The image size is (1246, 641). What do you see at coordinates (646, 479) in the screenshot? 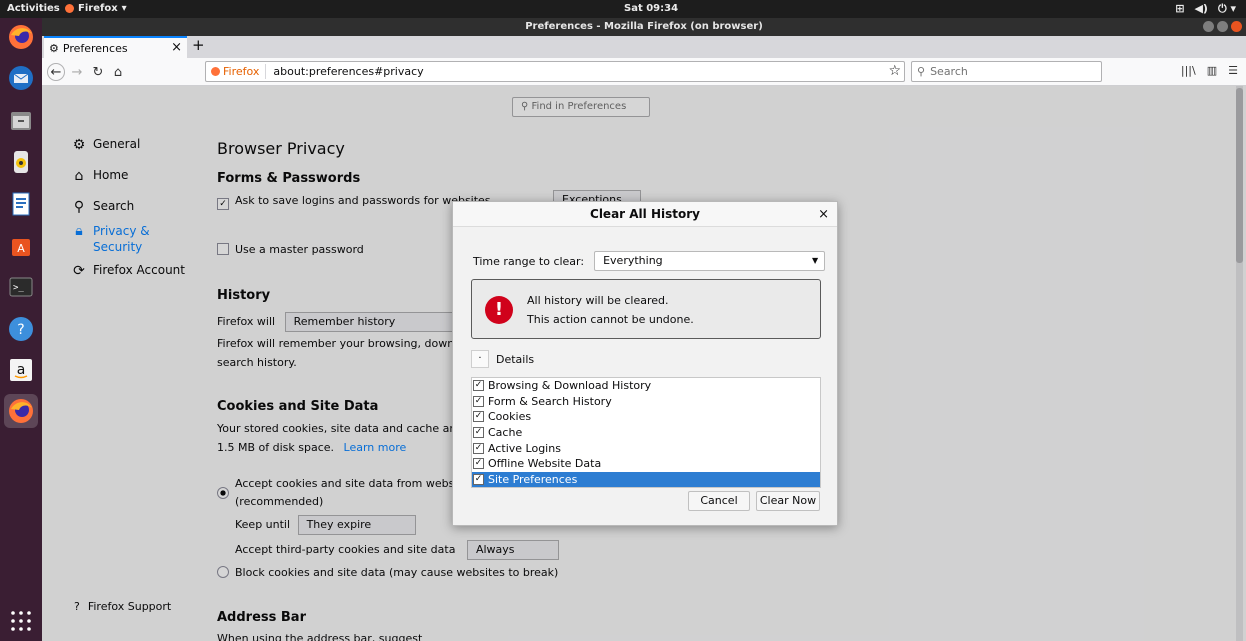
I see `list-item-selected: ✓ Site Preferences` at bounding box center [646, 479].